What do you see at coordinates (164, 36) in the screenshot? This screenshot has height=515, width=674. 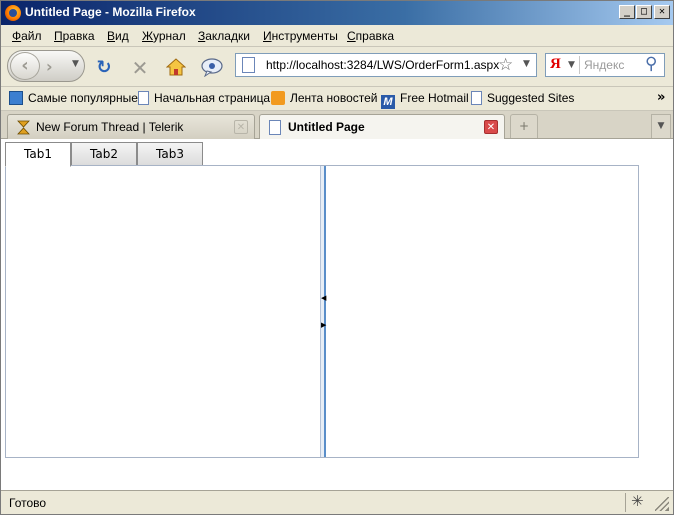 I see `menu-history: Журнал` at bounding box center [164, 36].